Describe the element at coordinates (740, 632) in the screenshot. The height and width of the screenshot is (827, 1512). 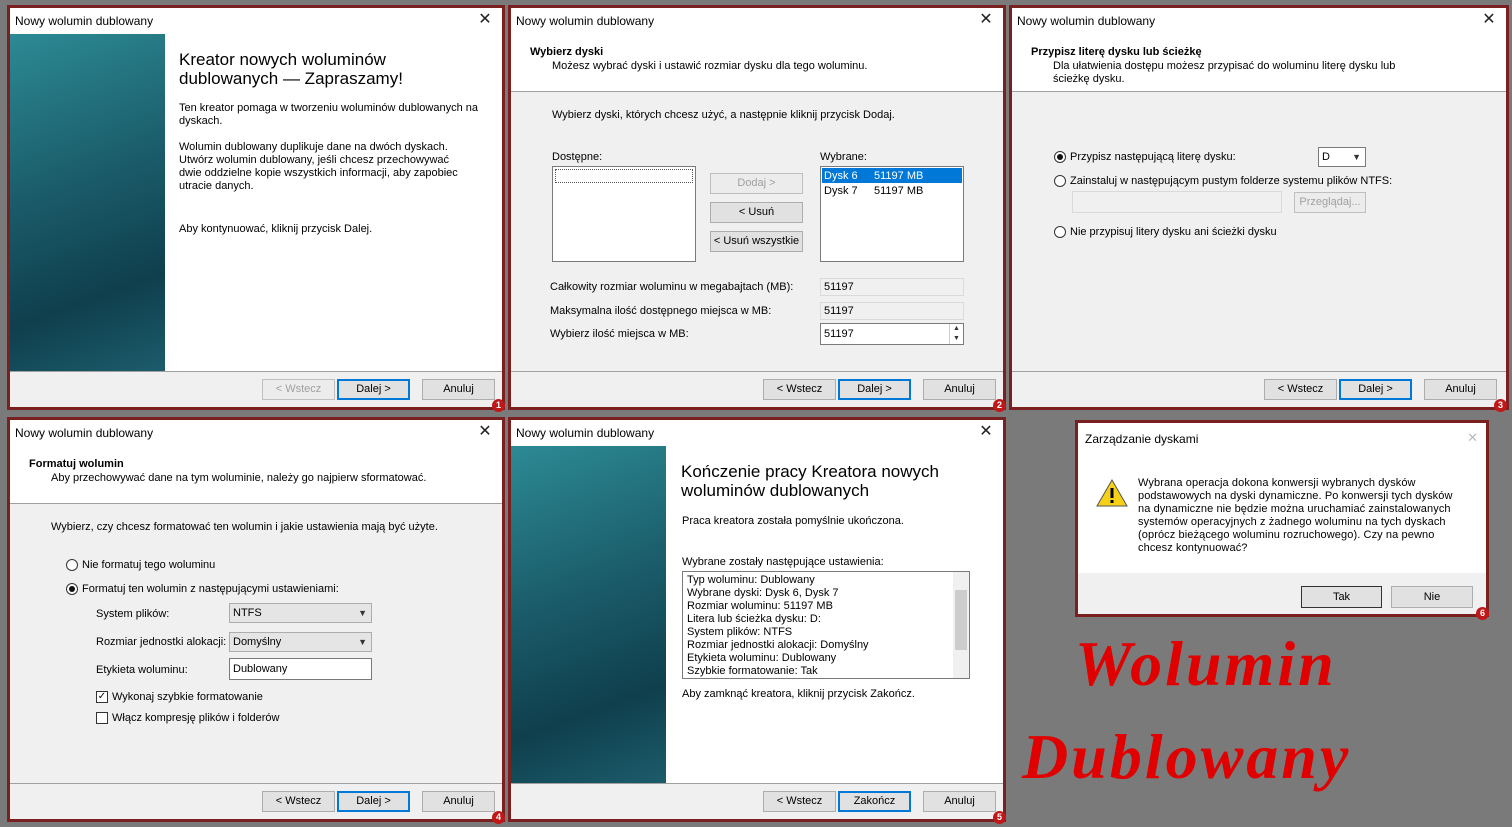
I see `summary-line: System plików: NTFS` at that location.